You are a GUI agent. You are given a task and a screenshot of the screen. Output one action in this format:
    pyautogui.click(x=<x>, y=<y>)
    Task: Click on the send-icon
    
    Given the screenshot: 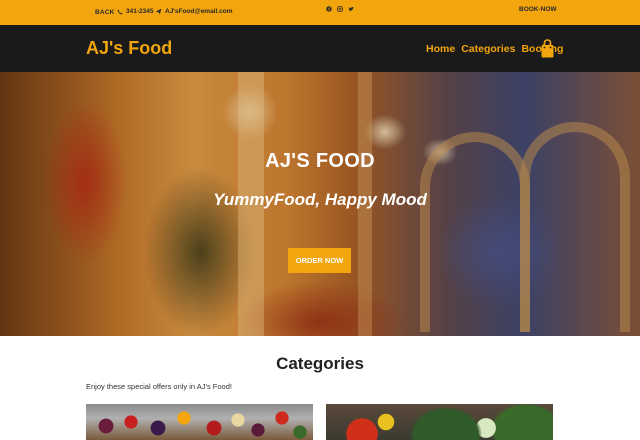 What is the action you would take?
    pyautogui.click(x=158, y=11)
    